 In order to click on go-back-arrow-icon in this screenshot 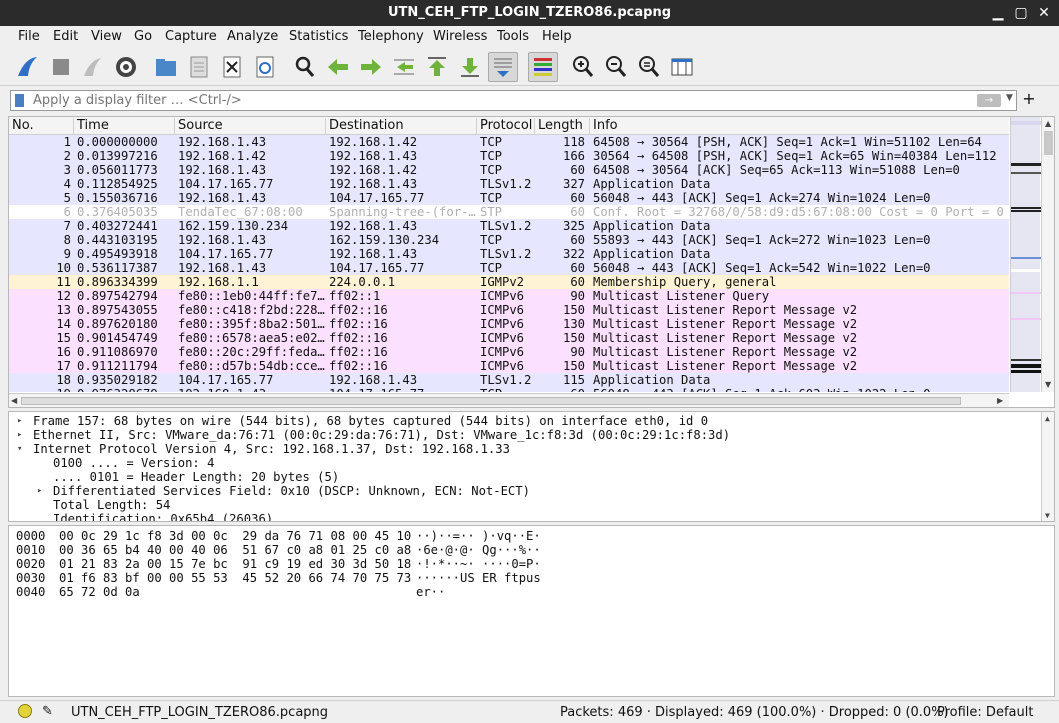, I will do `click(338, 67)`.